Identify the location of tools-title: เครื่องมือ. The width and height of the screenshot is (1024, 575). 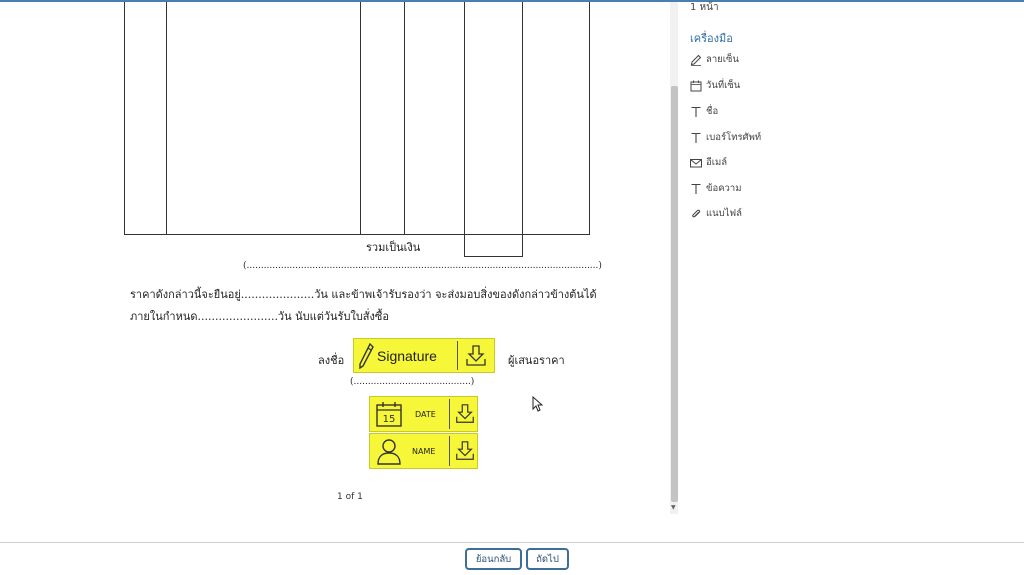
(711, 38).